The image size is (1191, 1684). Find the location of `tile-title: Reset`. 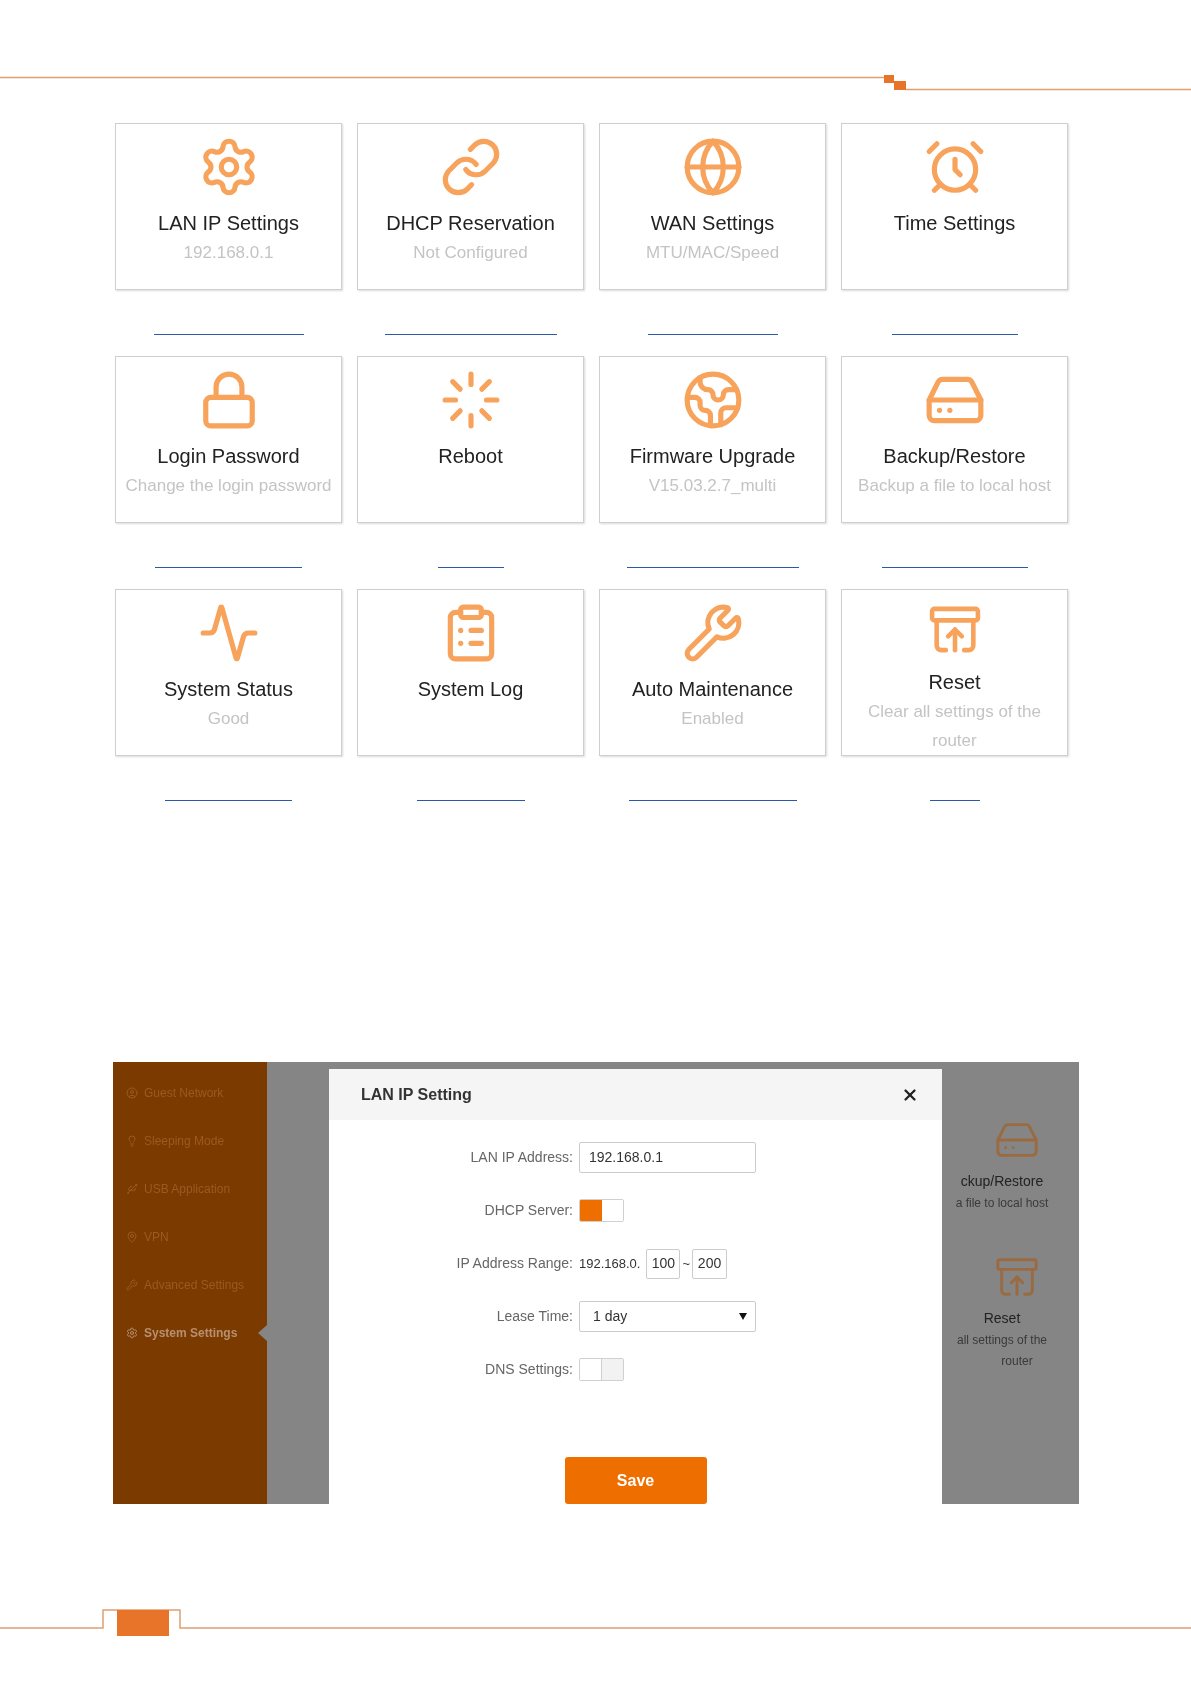

tile-title: Reset is located at coordinates (954, 682).